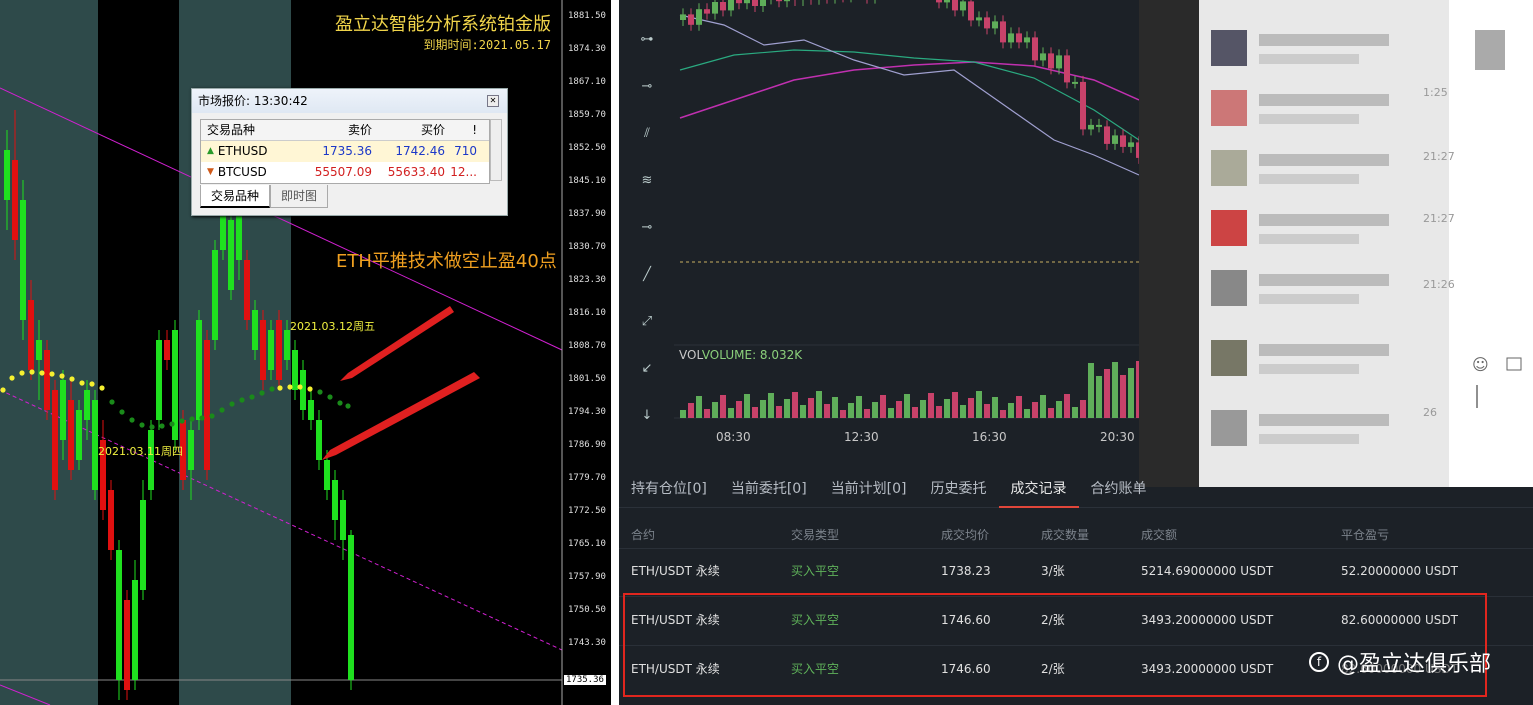 This screenshot has height=705, width=1533. What do you see at coordinates (587, 478) in the screenshot?
I see `price-tick: 1779.70` at bounding box center [587, 478].